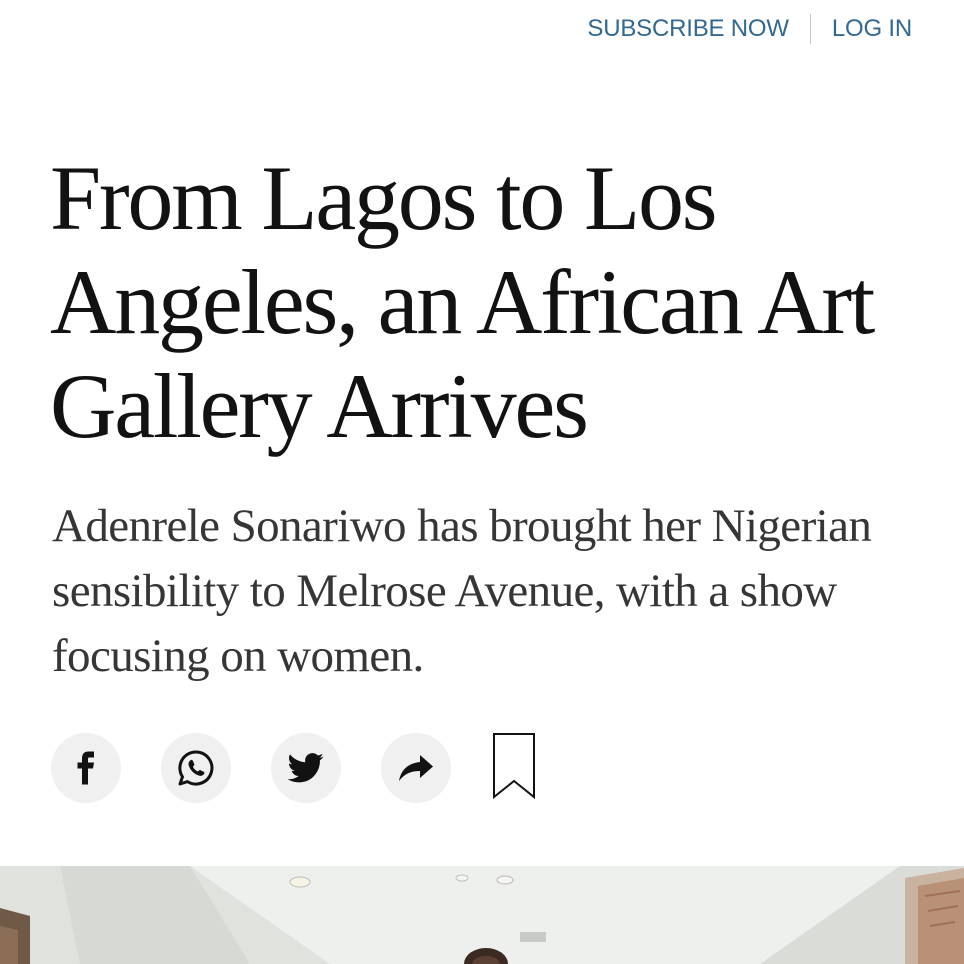 The image size is (964, 964). I want to click on bookmark-icon, so click(514, 768).